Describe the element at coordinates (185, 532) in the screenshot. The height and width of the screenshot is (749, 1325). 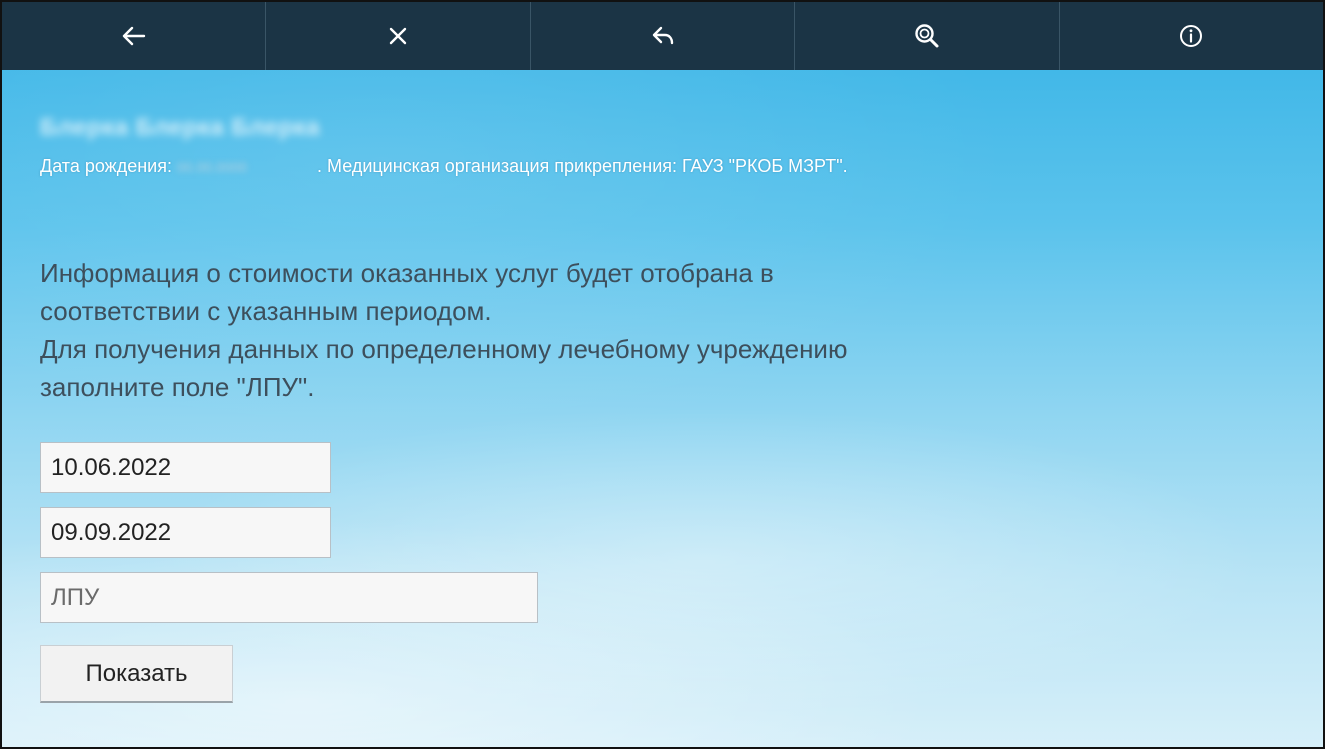
I see `date-to-field` at that location.